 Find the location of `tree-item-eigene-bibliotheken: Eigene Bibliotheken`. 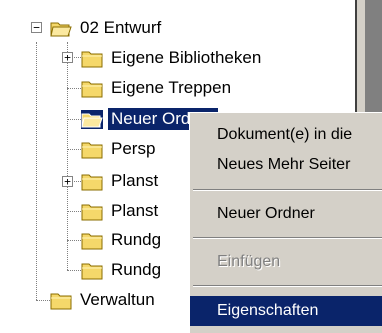

tree-item-eigene-bibliotheken: Eigene Bibliotheken is located at coordinates (172, 58).